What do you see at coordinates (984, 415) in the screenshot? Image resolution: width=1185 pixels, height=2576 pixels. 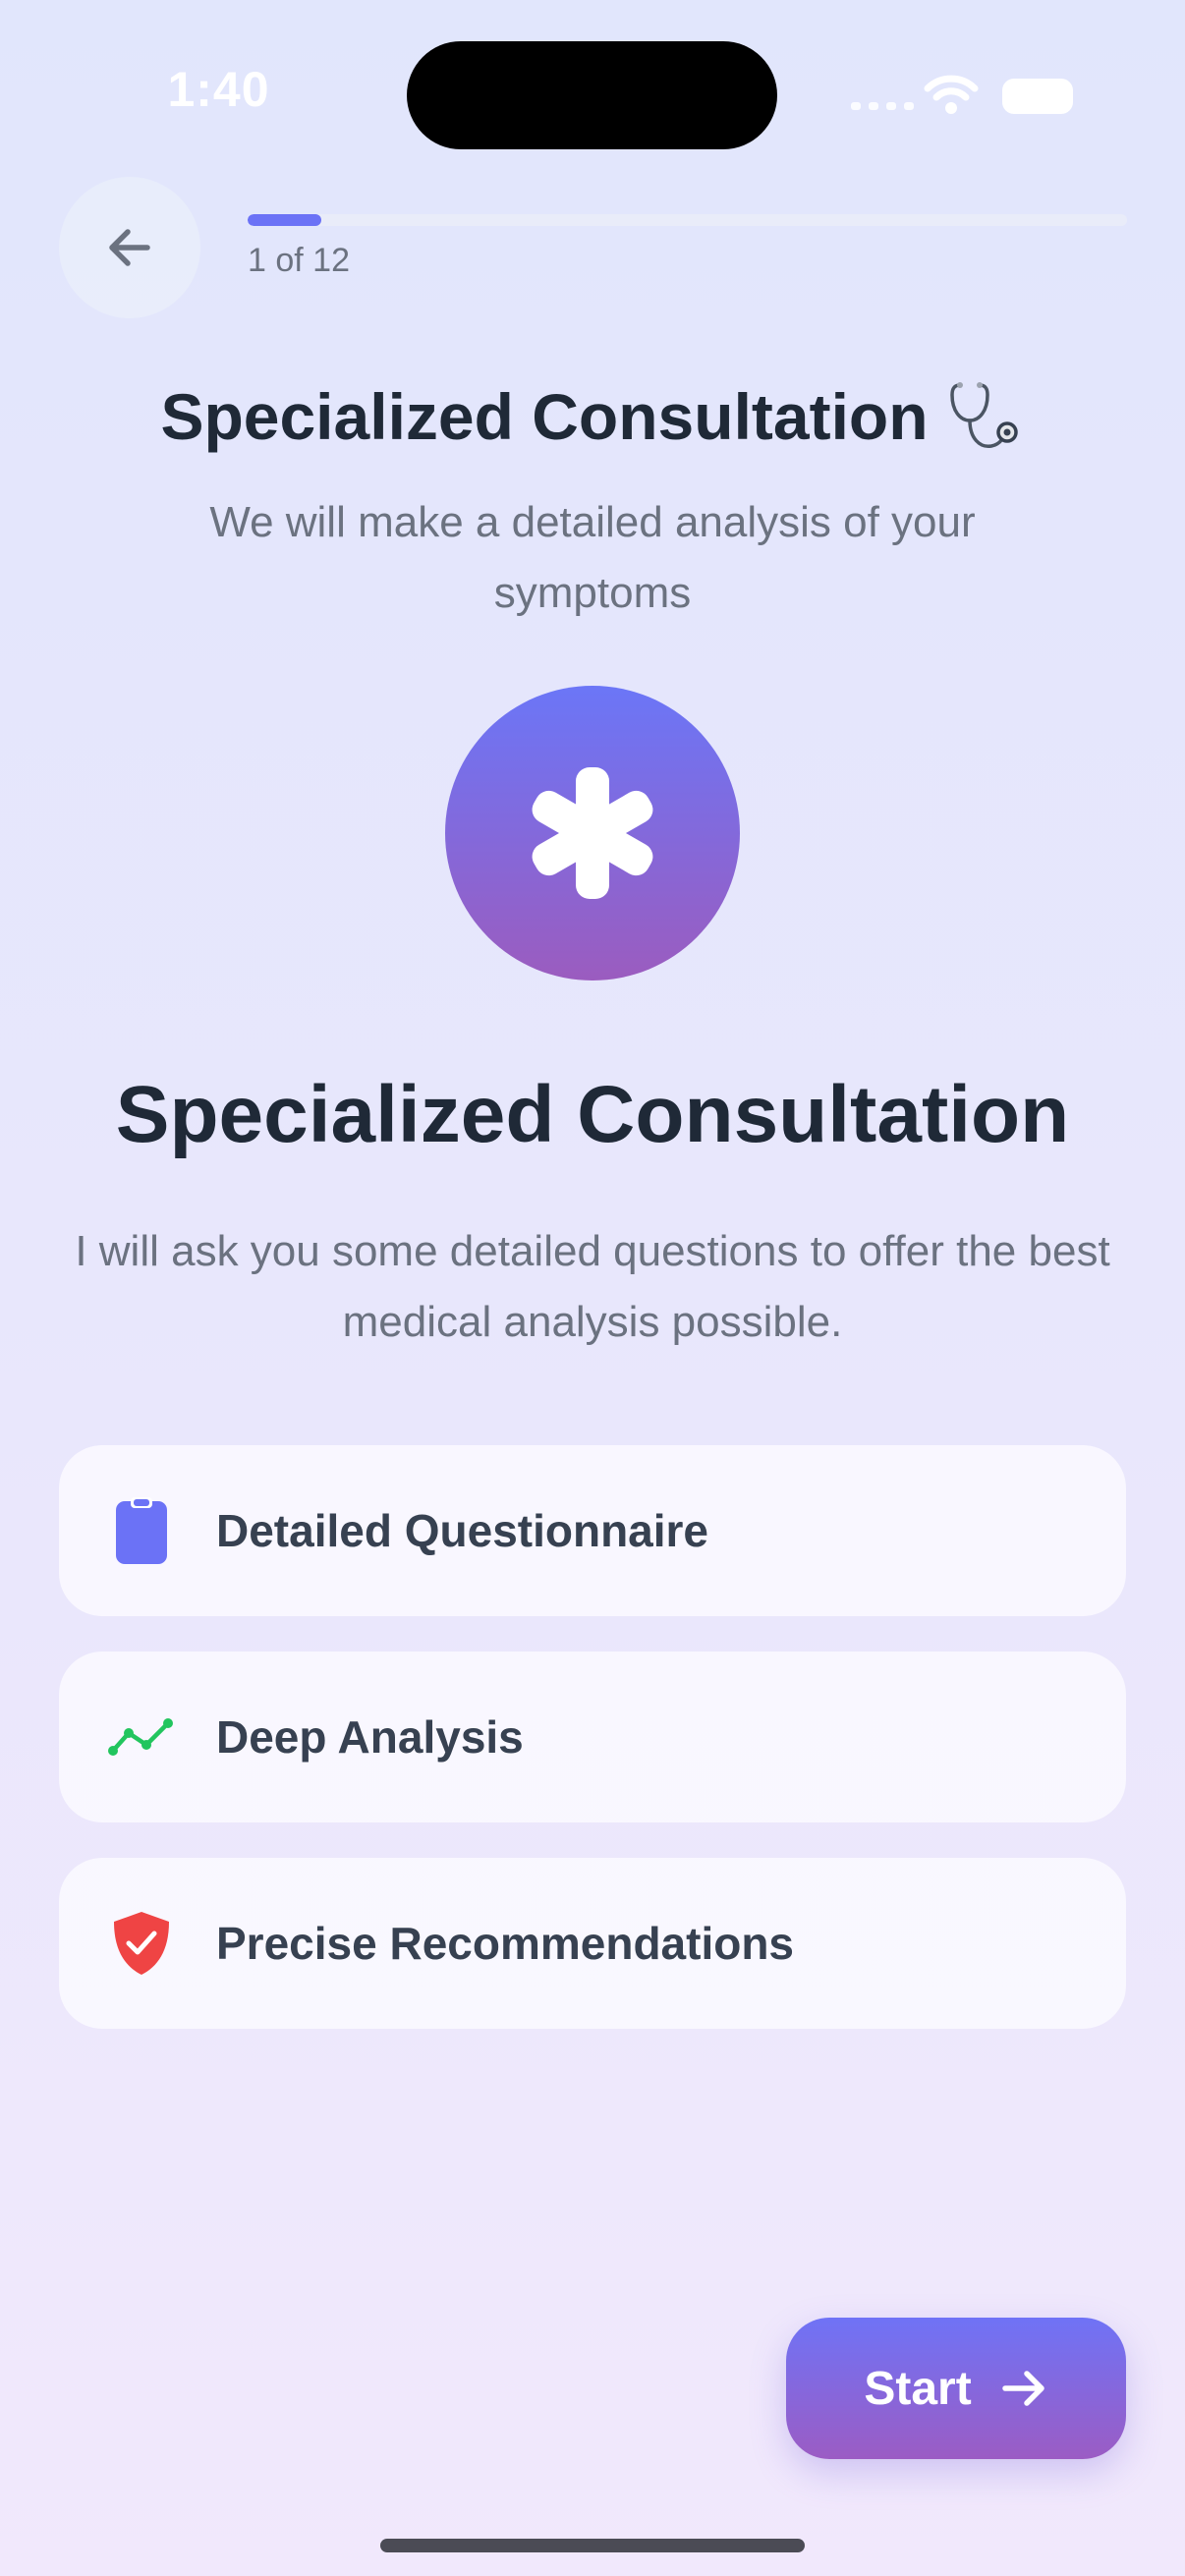 I see `stethoscope-icon` at bounding box center [984, 415].